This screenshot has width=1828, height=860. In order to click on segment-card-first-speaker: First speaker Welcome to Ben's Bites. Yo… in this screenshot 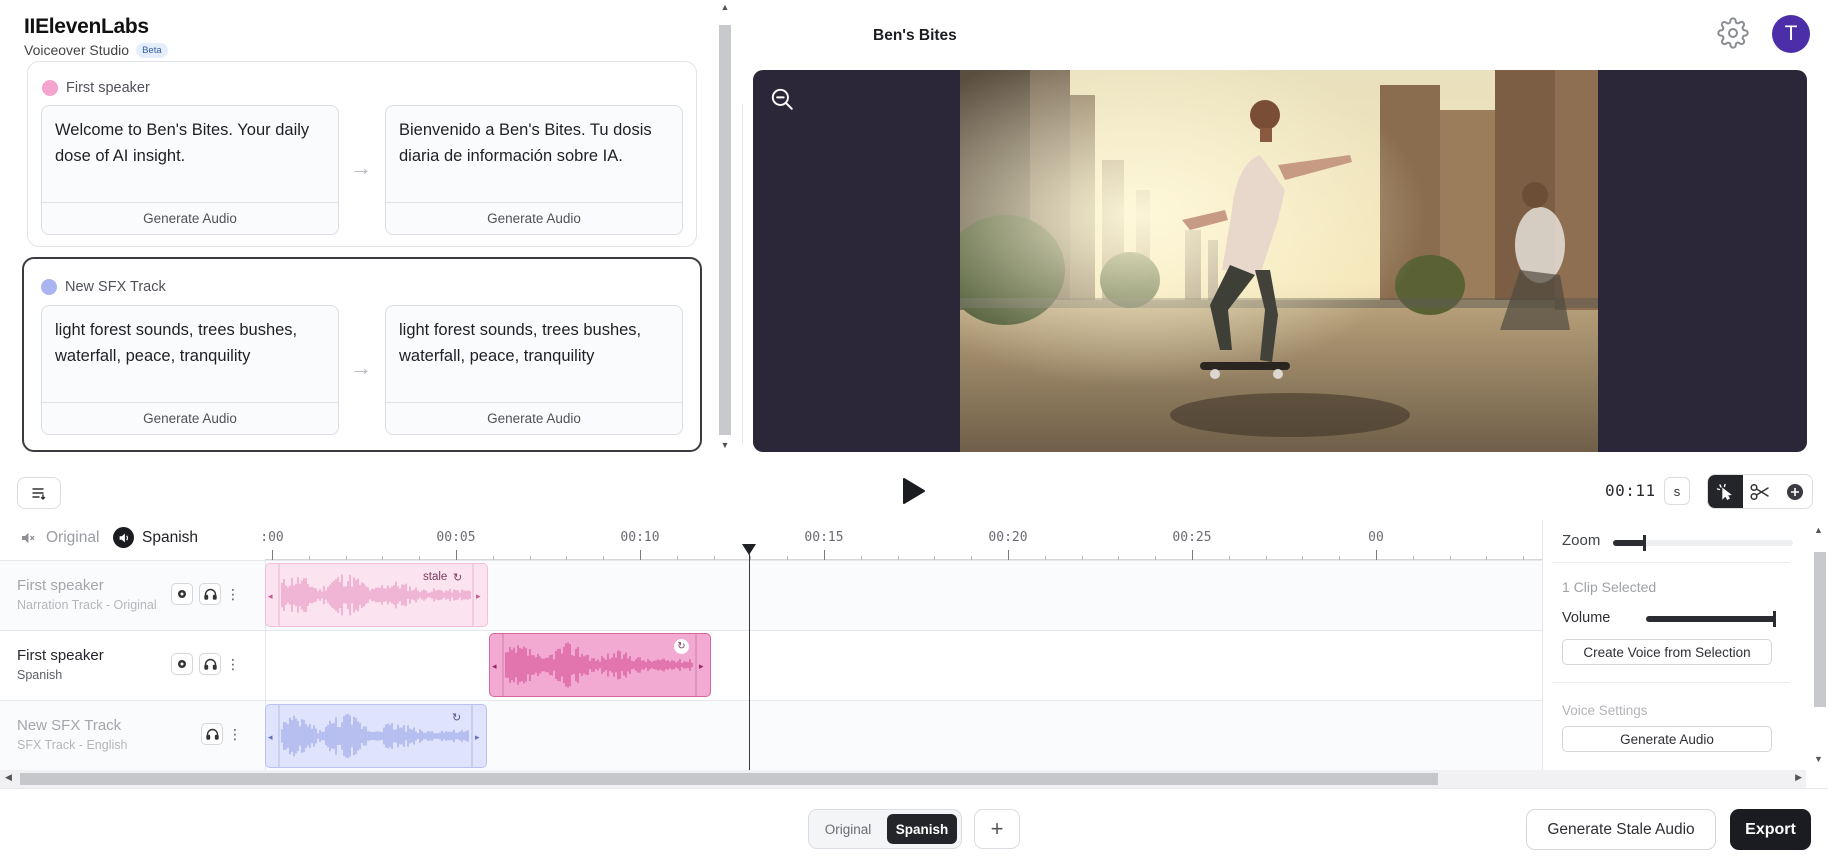, I will do `click(362, 154)`.